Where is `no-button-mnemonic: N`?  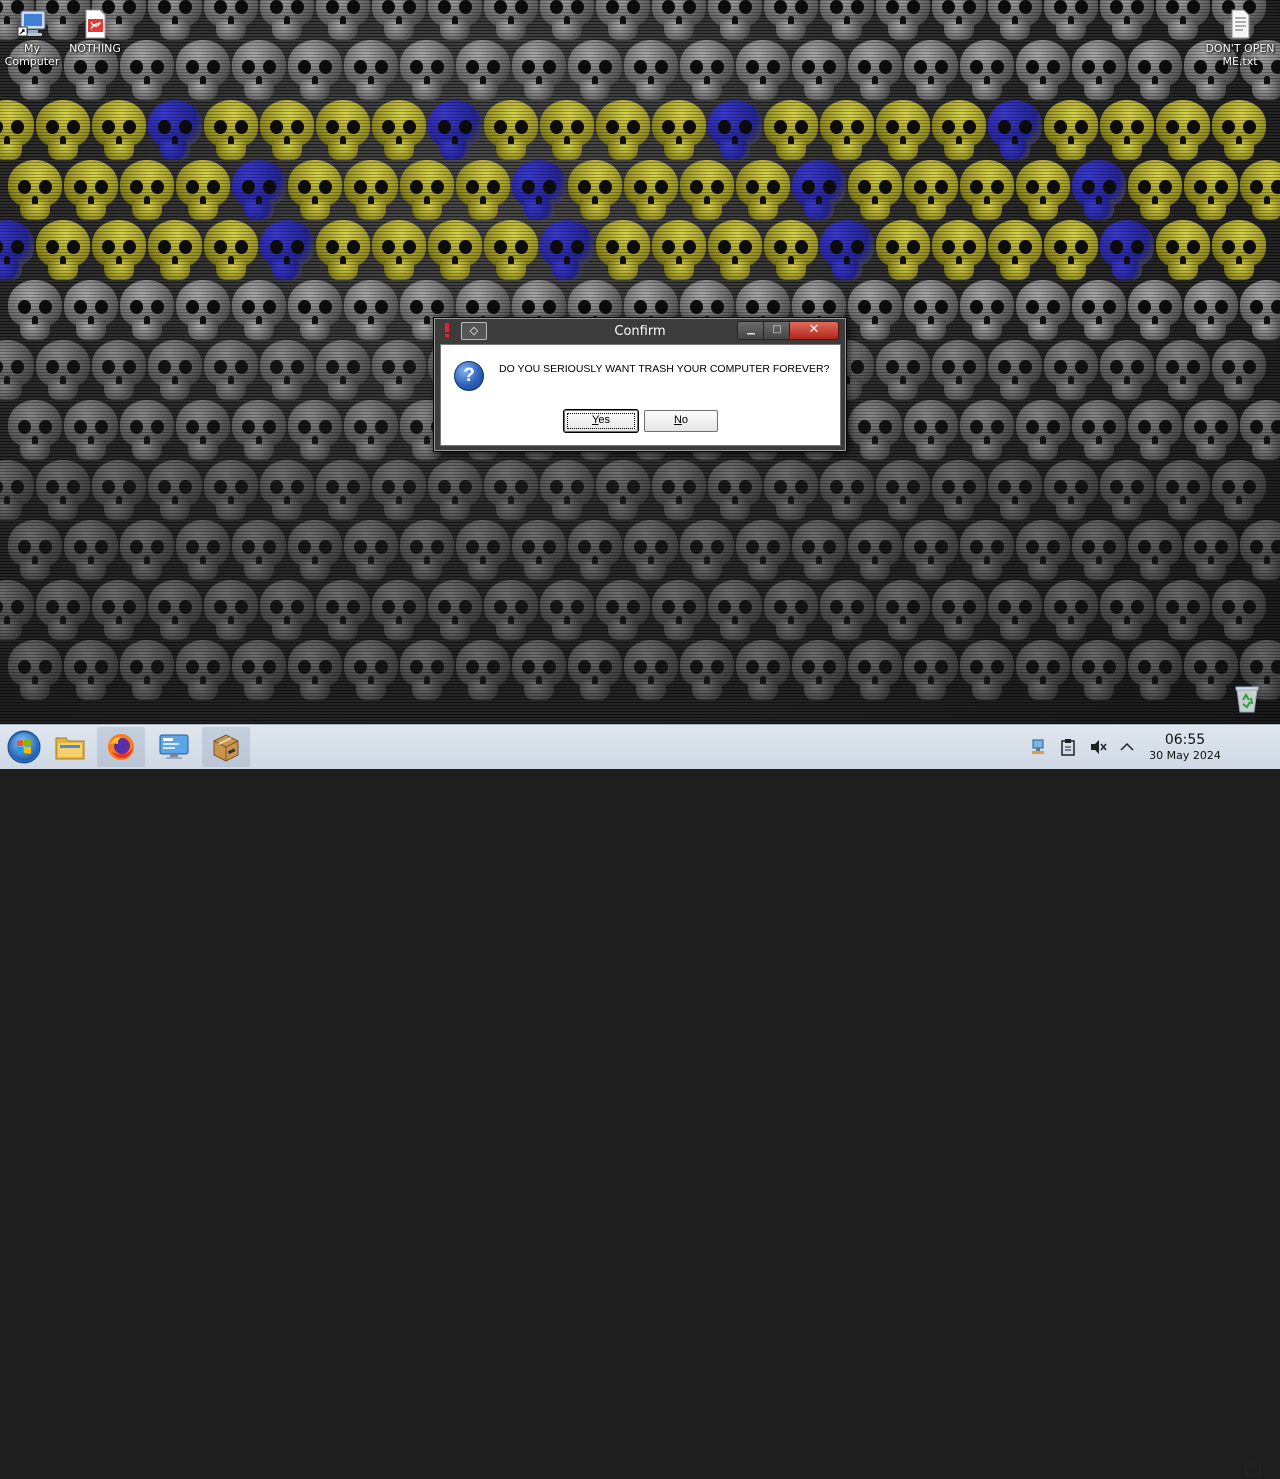
no-button-mnemonic: N is located at coordinates (677, 420).